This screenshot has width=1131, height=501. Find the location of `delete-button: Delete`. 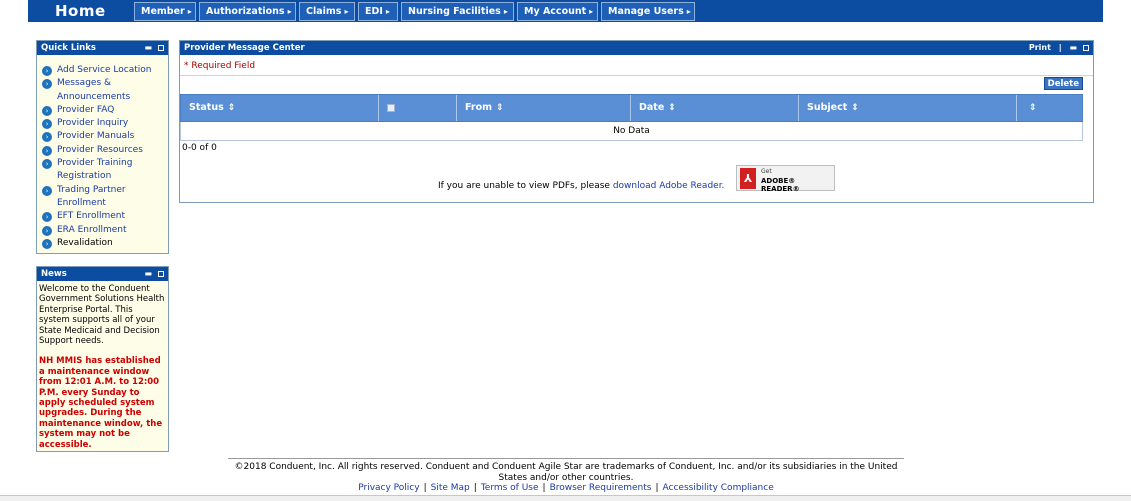

delete-button: Delete is located at coordinates (1063, 83).